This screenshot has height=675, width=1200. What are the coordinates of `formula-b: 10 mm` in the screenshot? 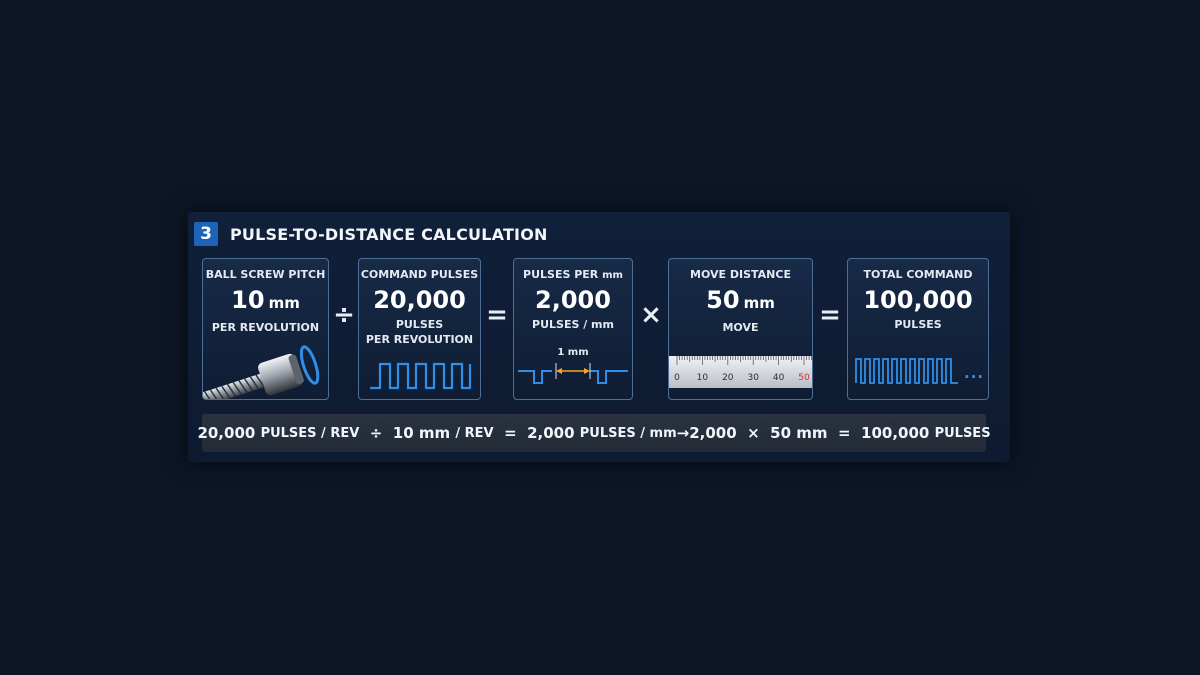 It's located at (421, 433).